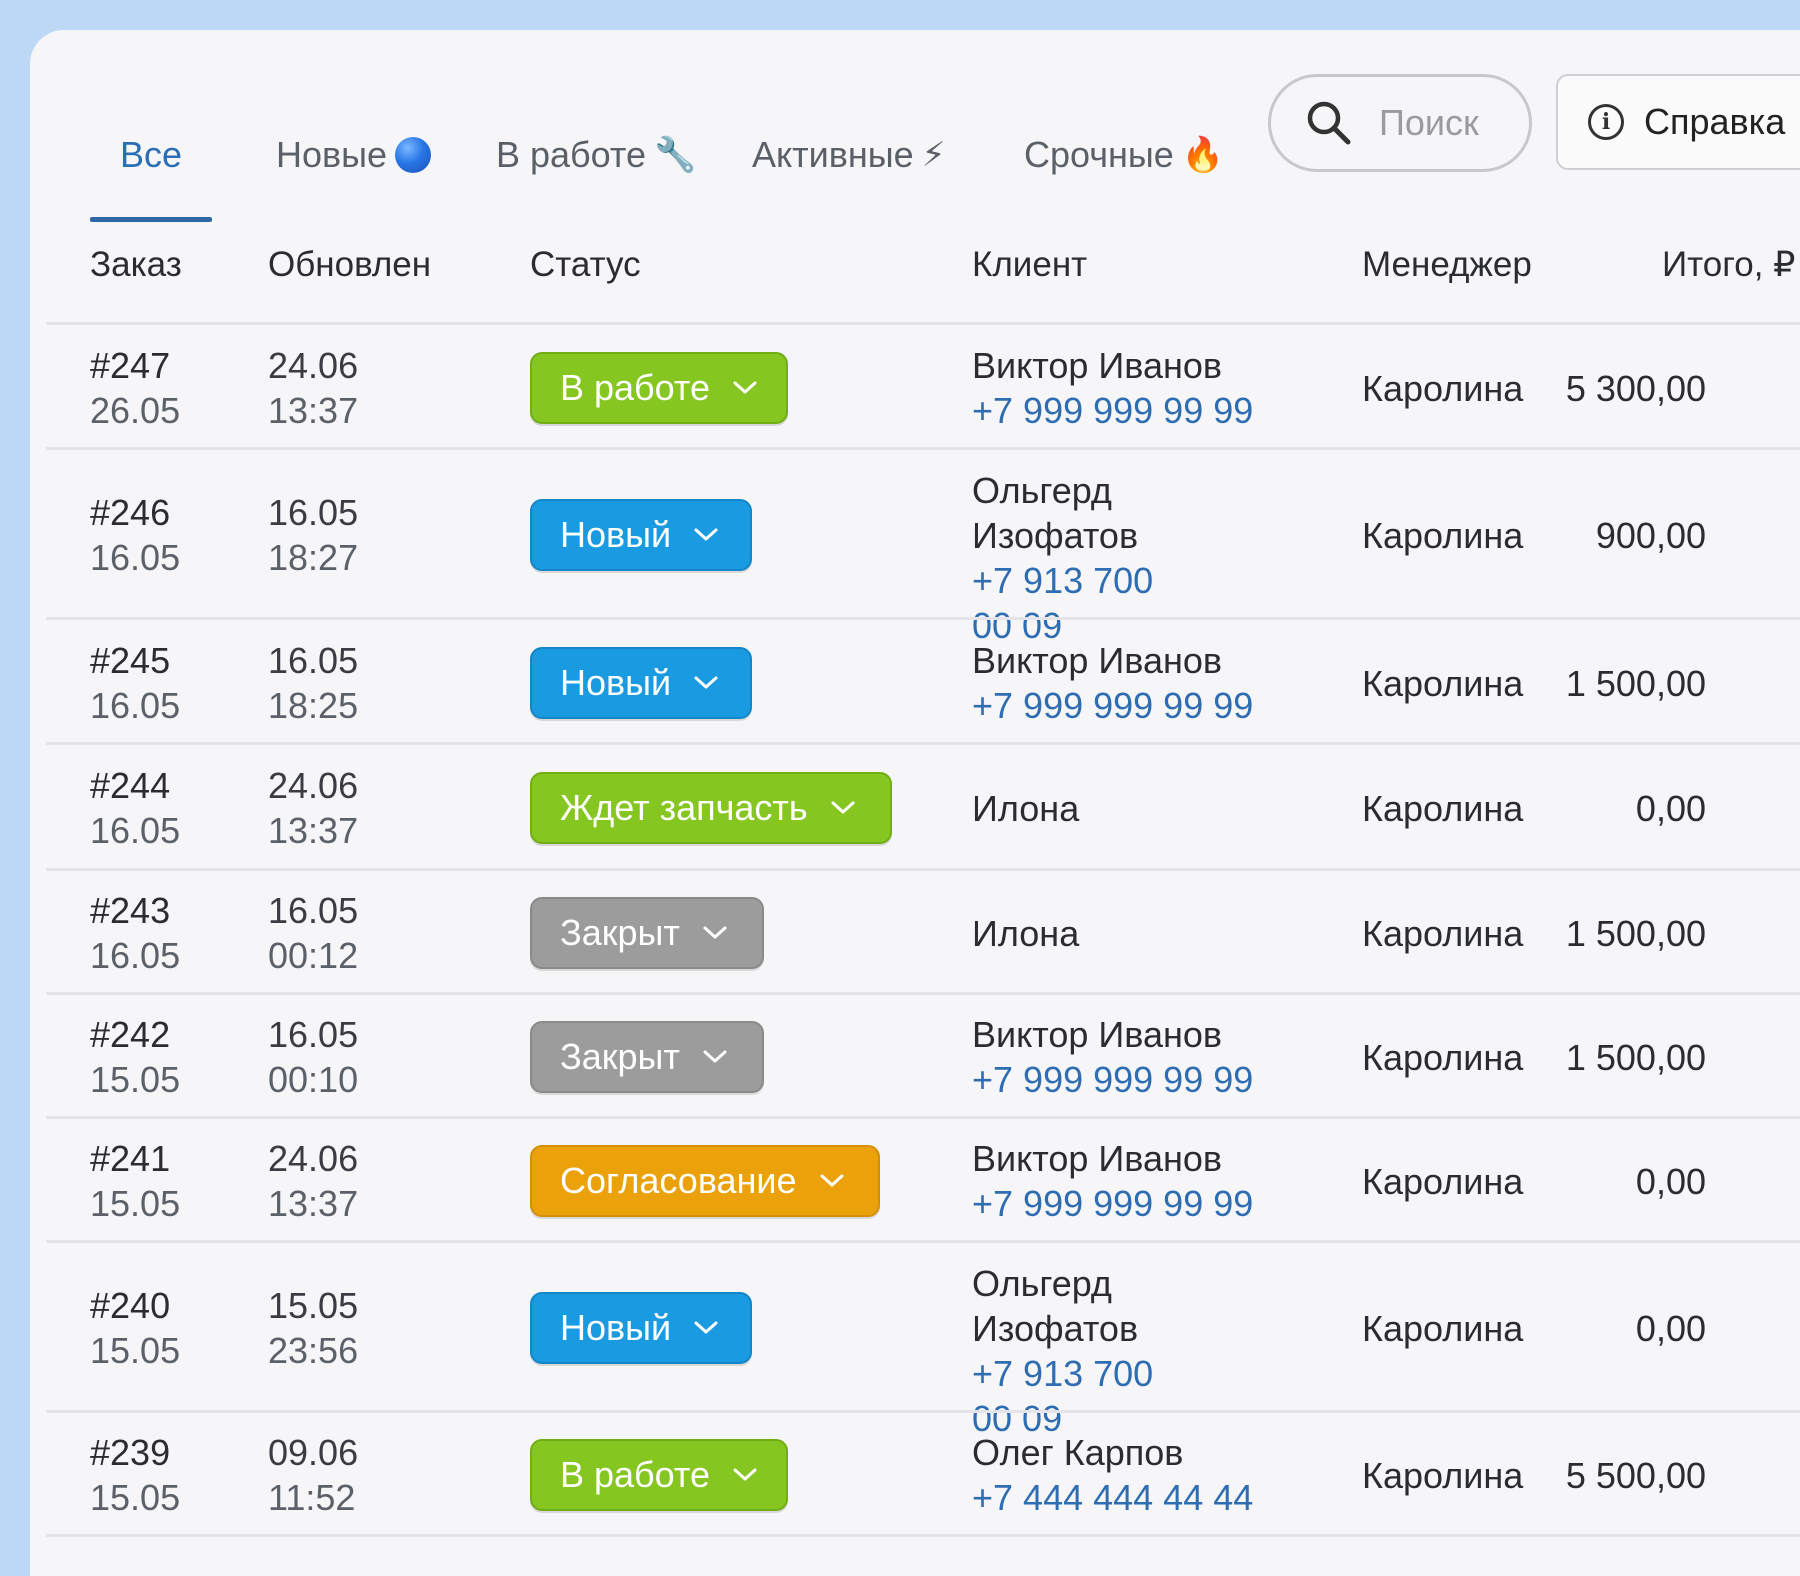 The width and height of the screenshot is (1800, 1576). What do you see at coordinates (313, 933) in the screenshot?
I see `updated-cell: 16.05 00:12` at bounding box center [313, 933].